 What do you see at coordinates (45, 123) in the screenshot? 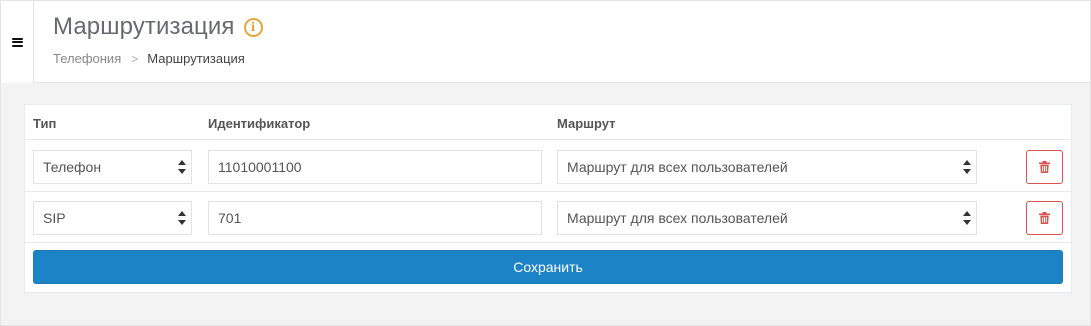
I see `column-header-type: Тип` at bounding box center [45, 123].